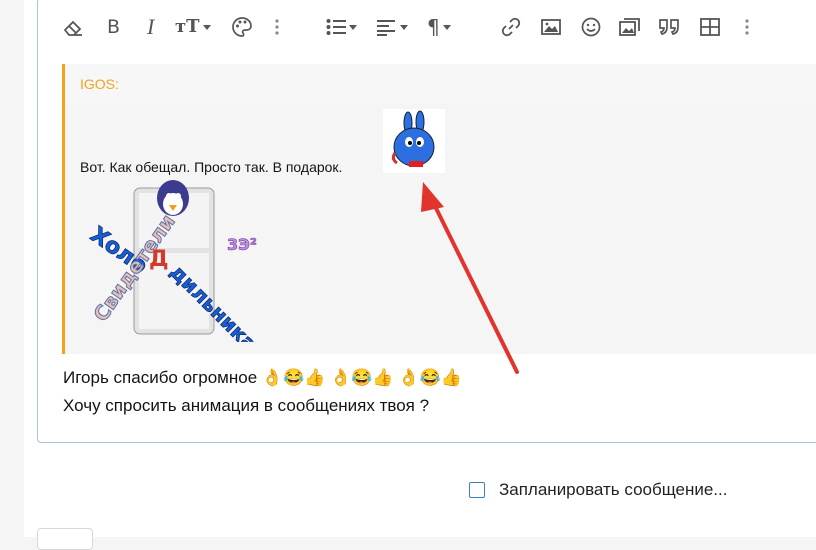  What do you see at coordinates (65, 539) in the screenshot?
I see `bottom-button-partial` at bounding box center [65, 539].